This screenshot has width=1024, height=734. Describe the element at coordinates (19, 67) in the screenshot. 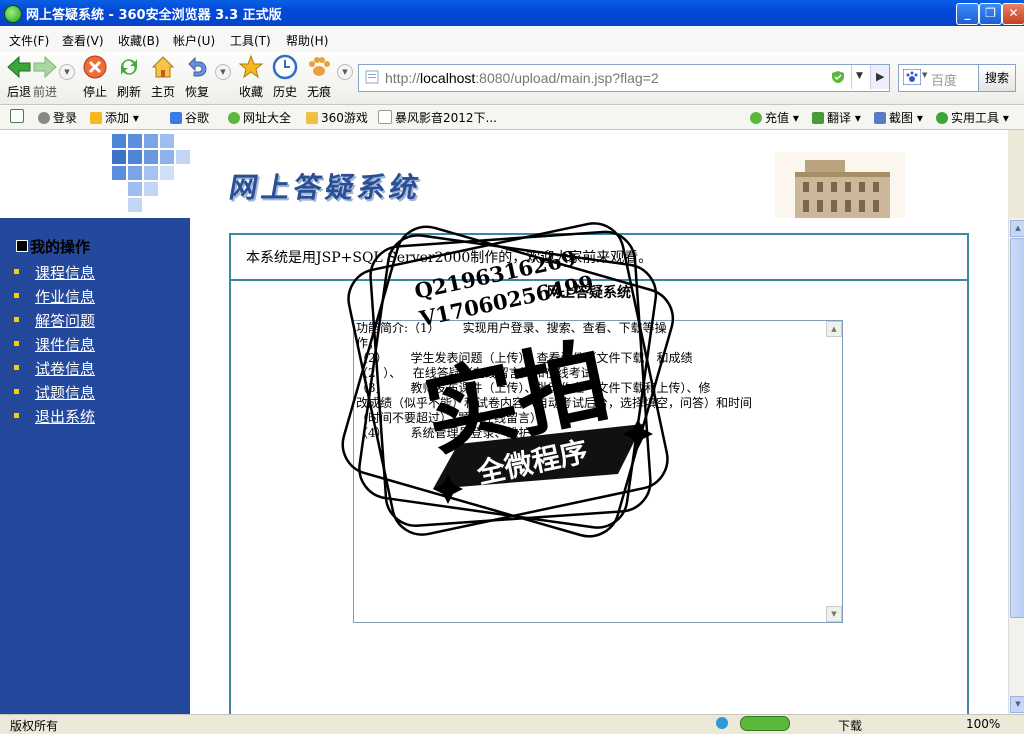

I see `back-arrow-icon` at that location.